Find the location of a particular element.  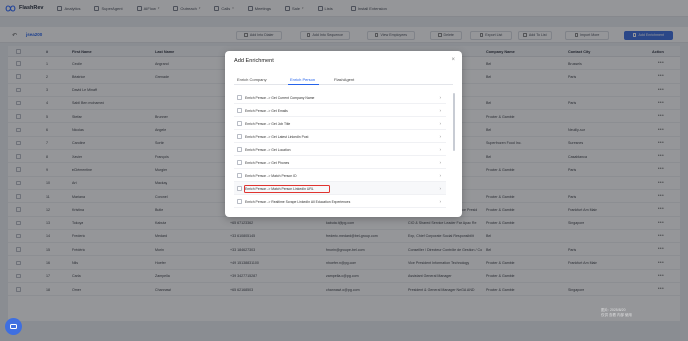

enrichment-option: Enrich Person -> Get Emails › is located at coordinates (340, 110).